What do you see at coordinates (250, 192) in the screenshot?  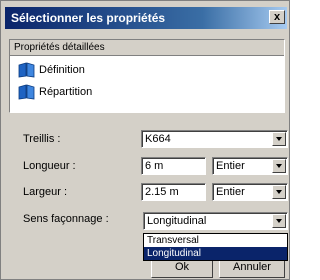 I see `largeur-unit-select: Entier` at bounding box center [250, 192].